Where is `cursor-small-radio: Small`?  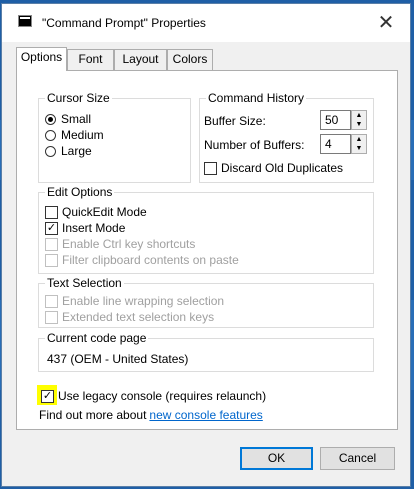
cursor-small-radio: Small is located at coordinates (68, 119).